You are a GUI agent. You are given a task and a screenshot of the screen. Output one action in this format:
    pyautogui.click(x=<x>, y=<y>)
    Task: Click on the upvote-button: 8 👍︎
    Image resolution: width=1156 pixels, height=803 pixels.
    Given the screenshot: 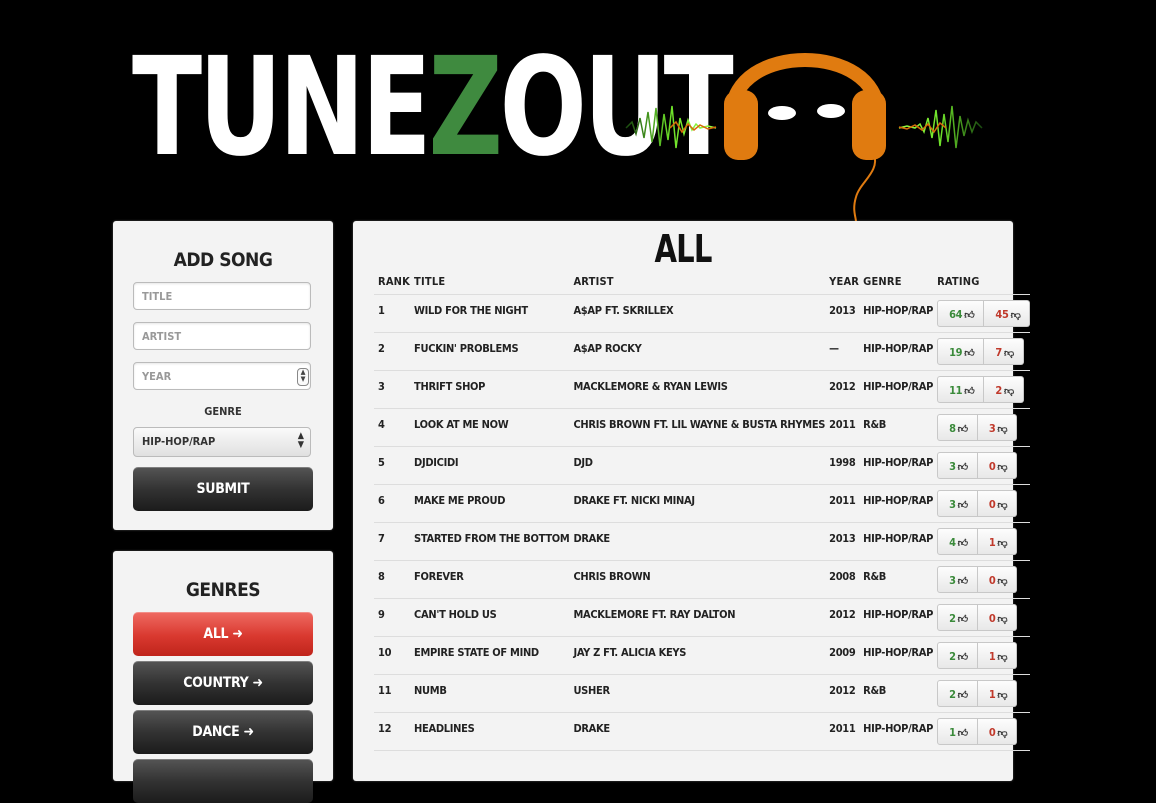 What is the action you would take?
    pyautogui.click(x=957, y=427)
    